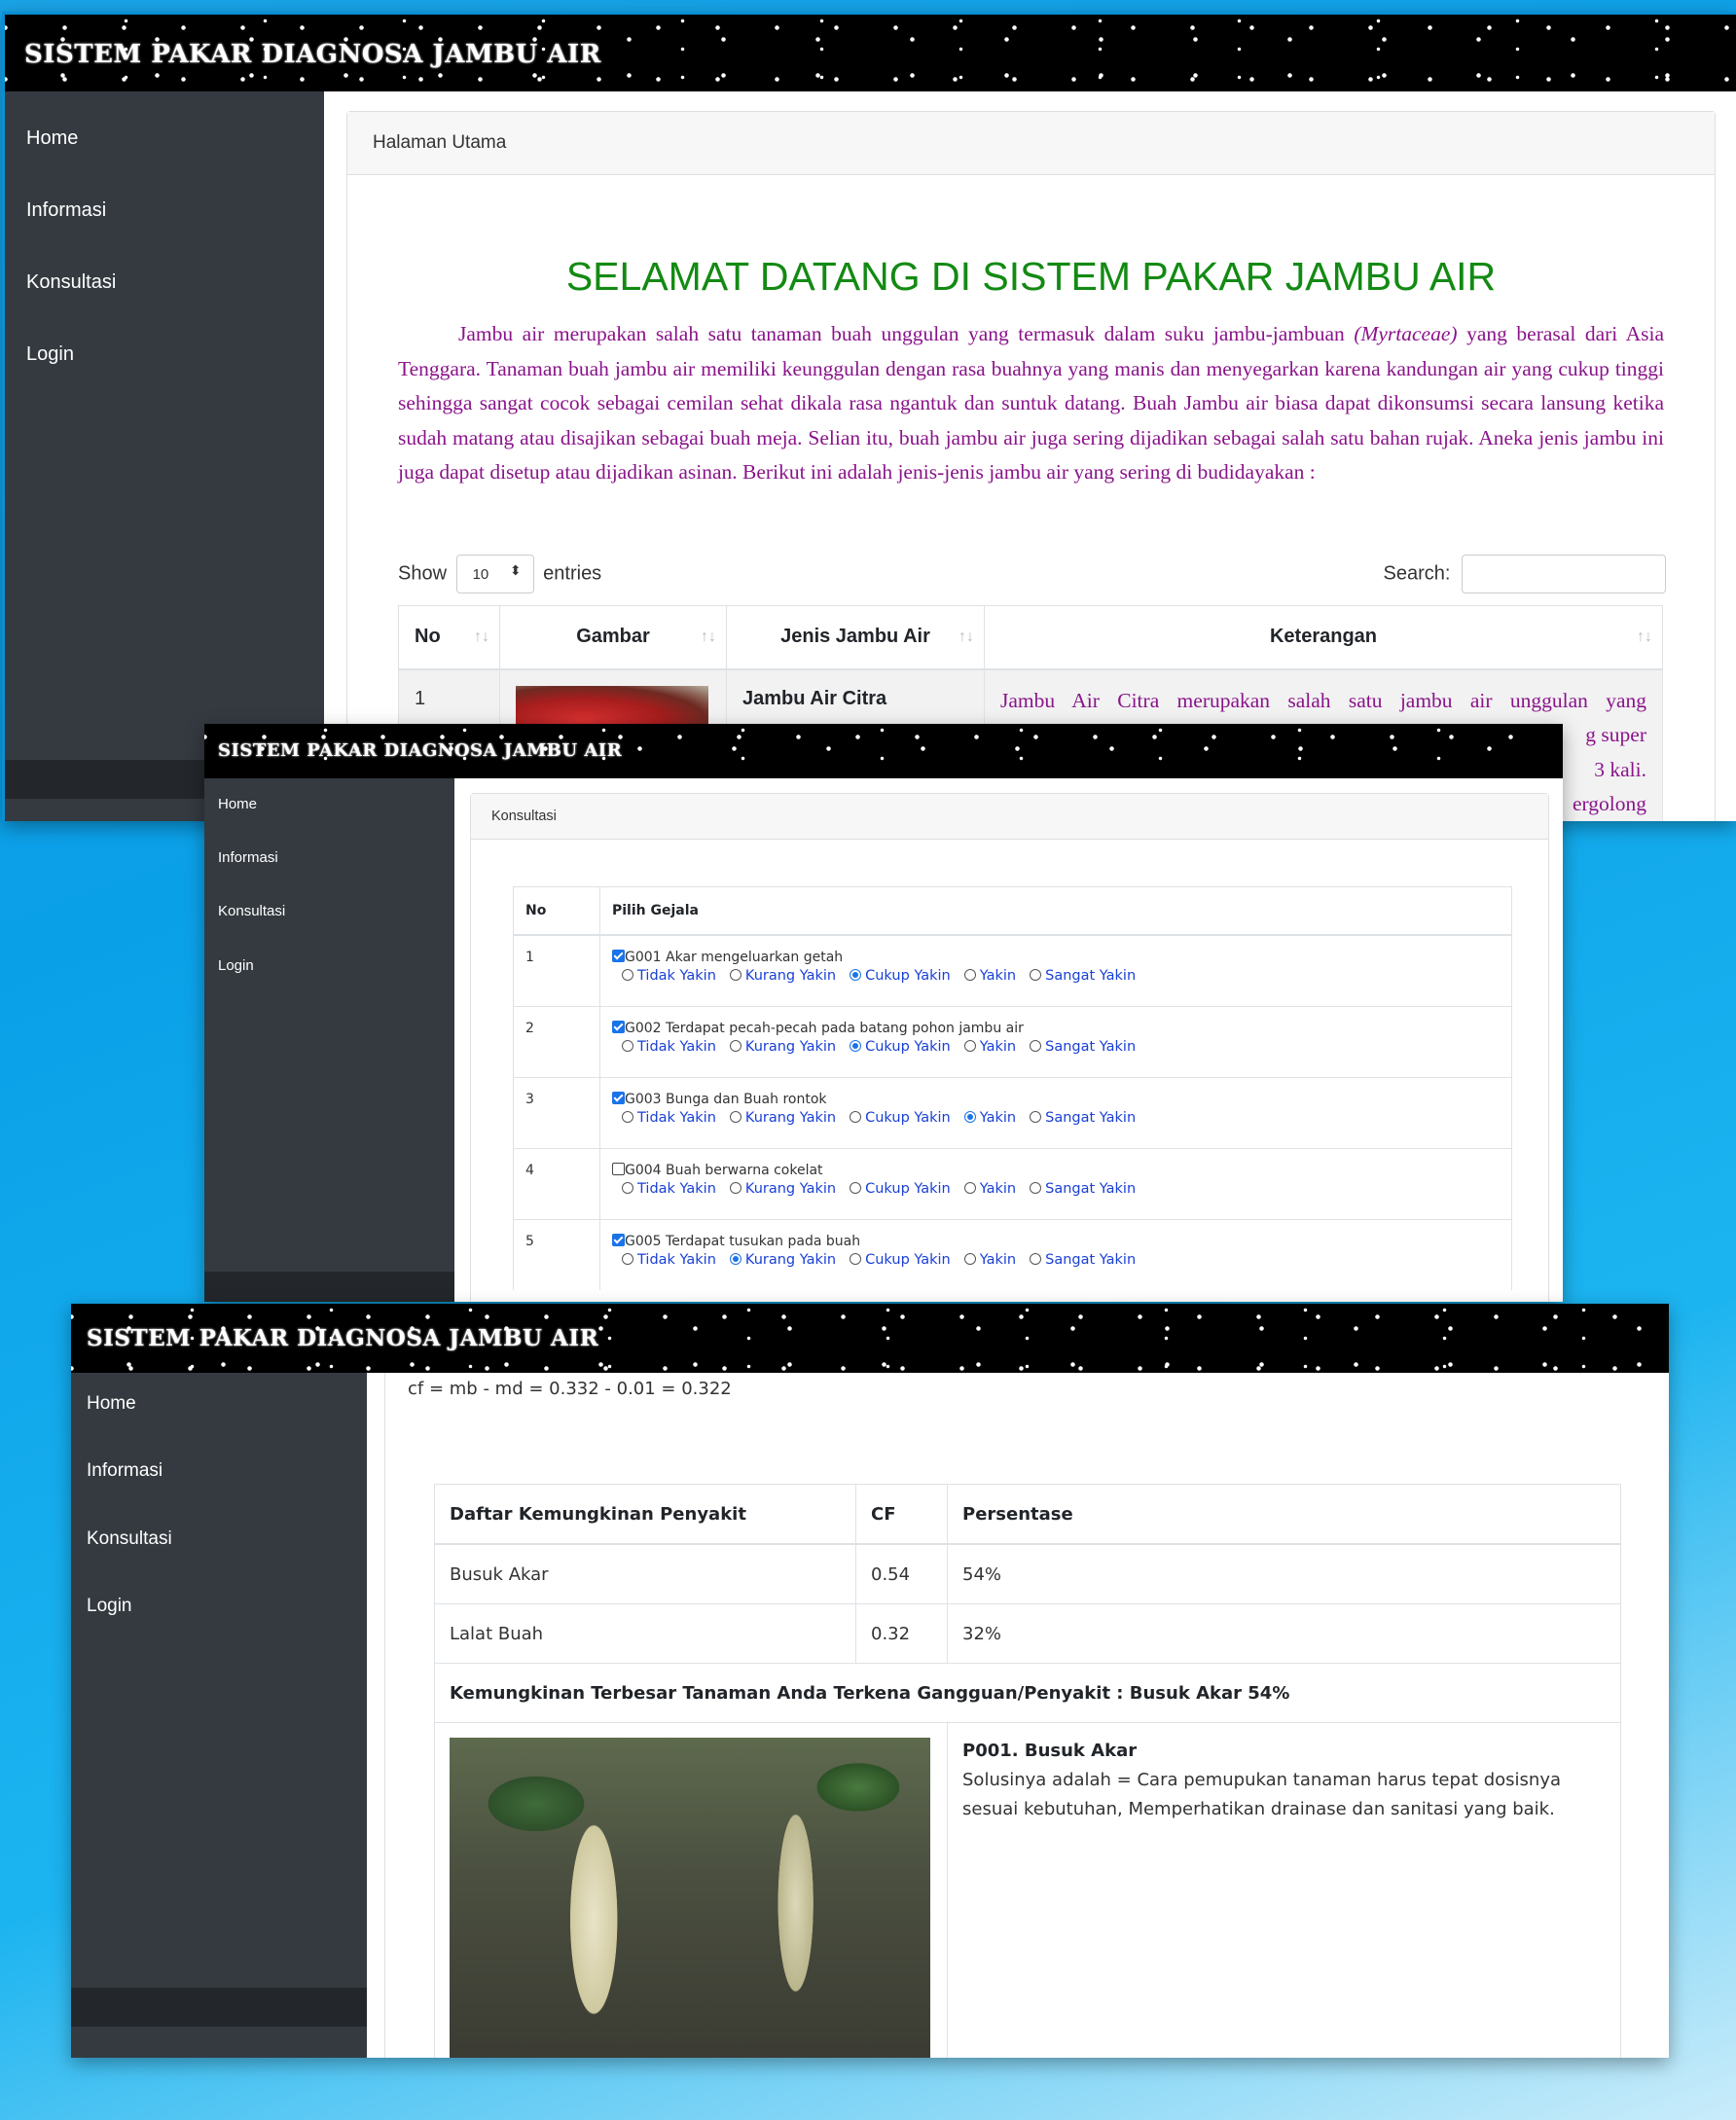 The height and width of the screenshot is (2120, 1736). I want to click on card-header: Konsultasi, so click(1010, 817).